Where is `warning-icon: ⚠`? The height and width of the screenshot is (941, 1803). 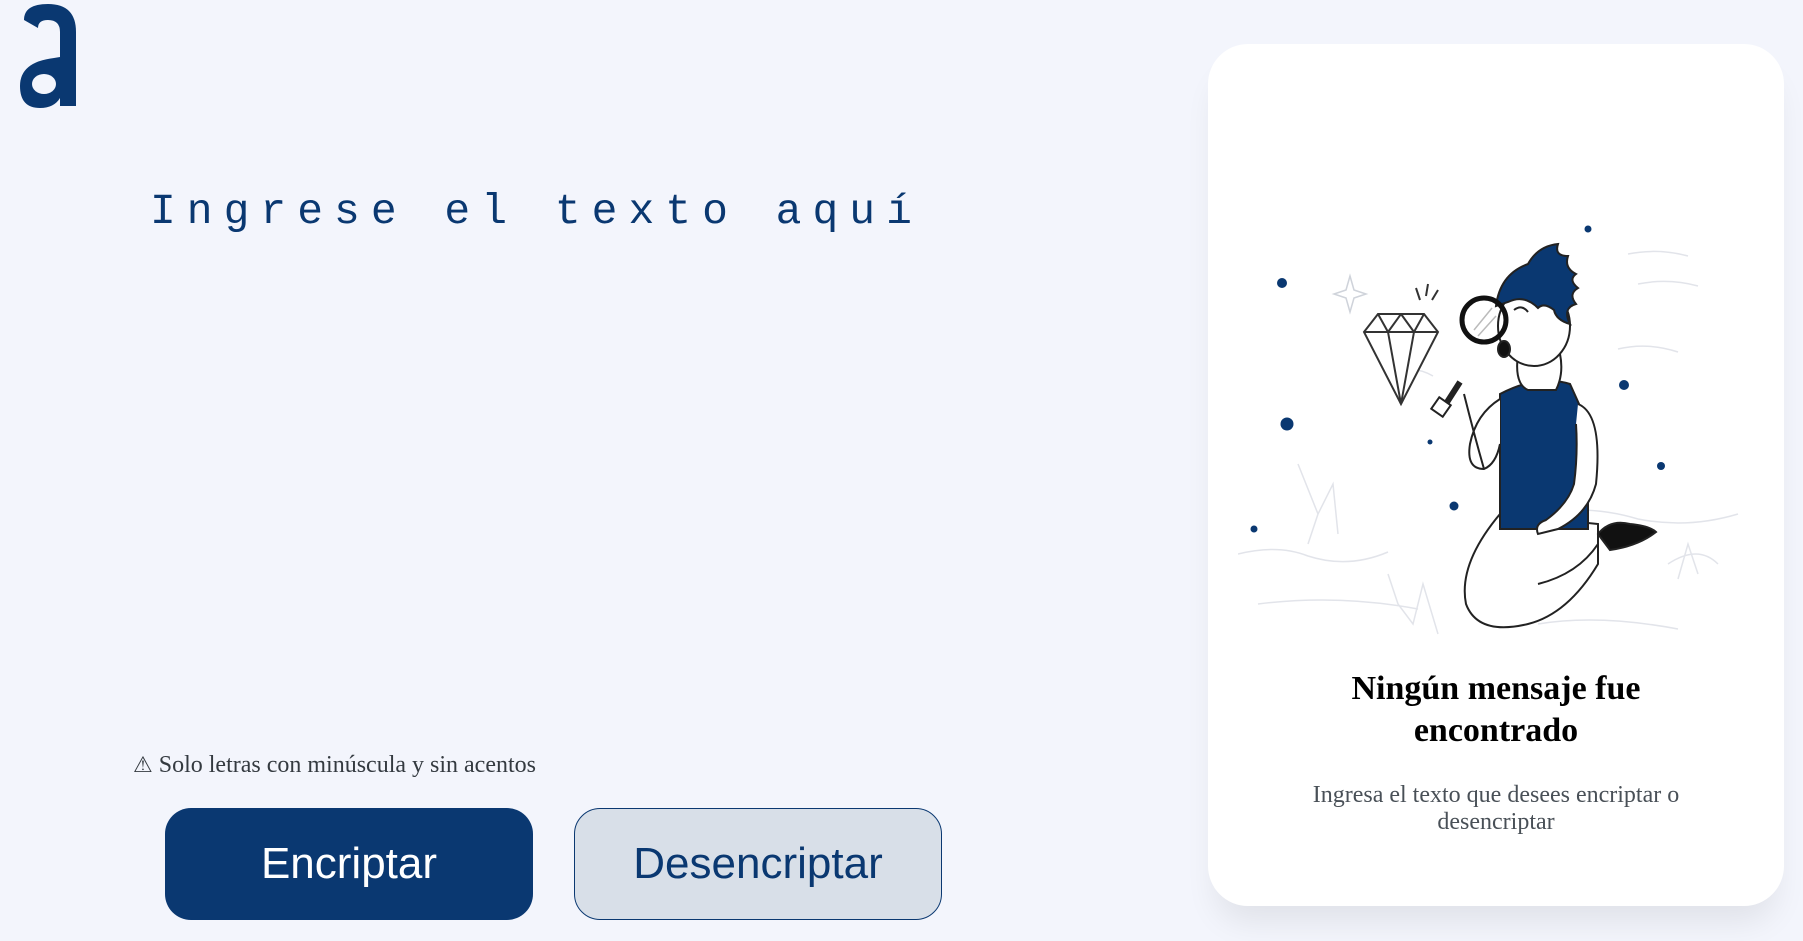 warning-icon: ⚠ is located at coordinates (143, 765).